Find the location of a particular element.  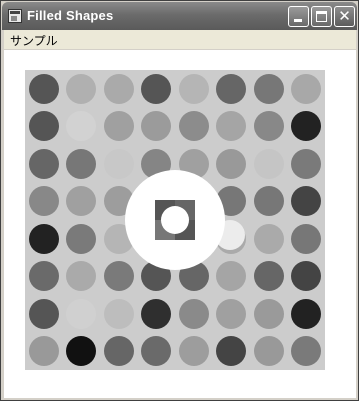

center-small-white-circle is located at coordinates (175, 220).